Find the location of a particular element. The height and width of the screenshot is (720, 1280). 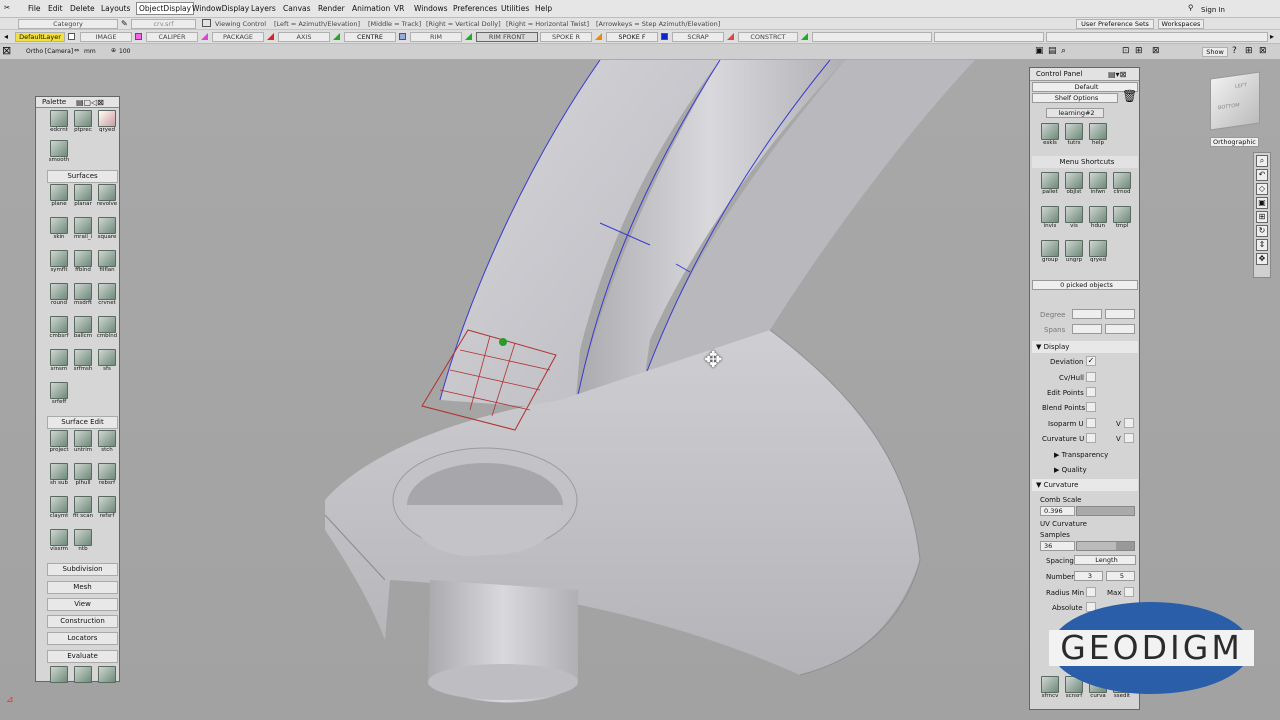

grid-icon: ⊞ is located at coordinates (1262, 217).